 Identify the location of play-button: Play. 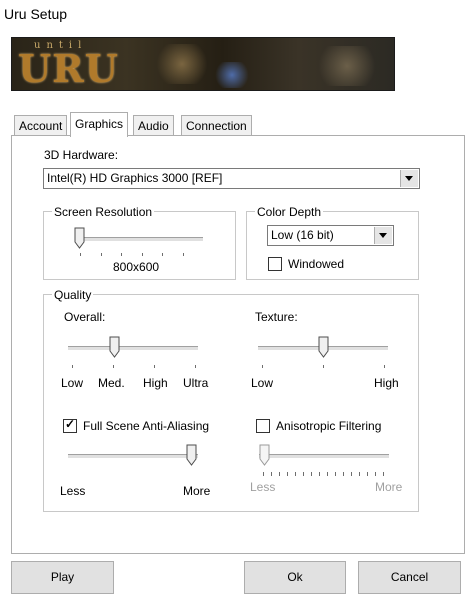
(62, 577).